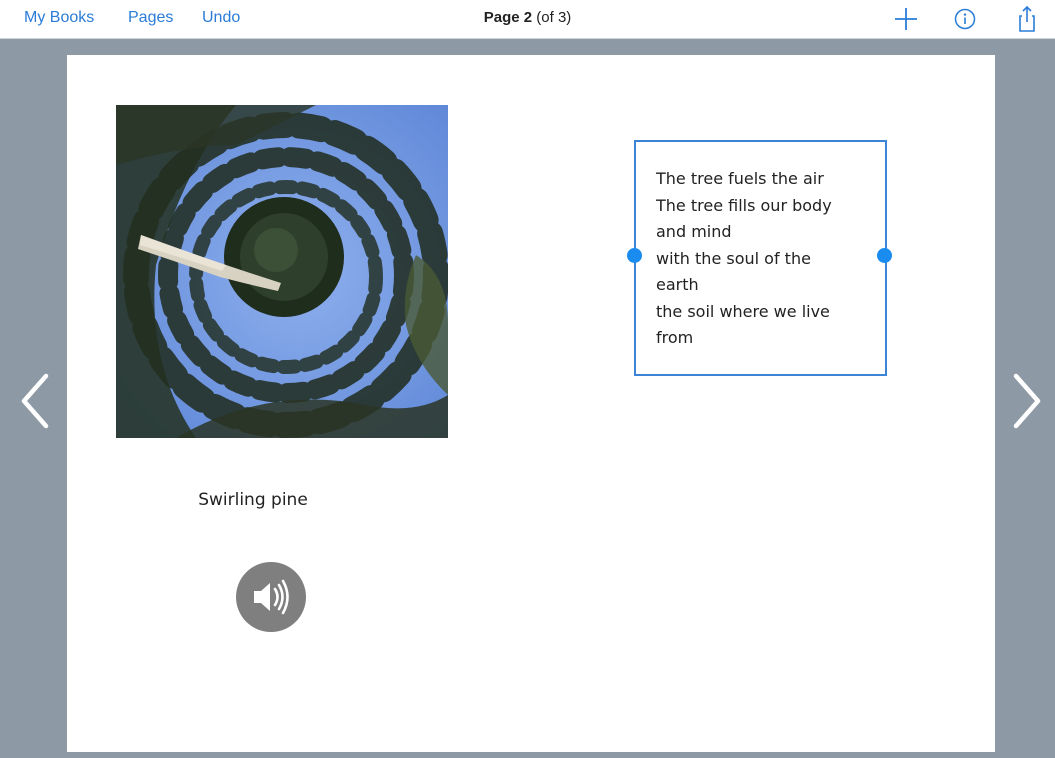  What do you see at coordinates (634, 255) in the screenshot?
I see `resize-handle-left` at bounding box center [634, 255].